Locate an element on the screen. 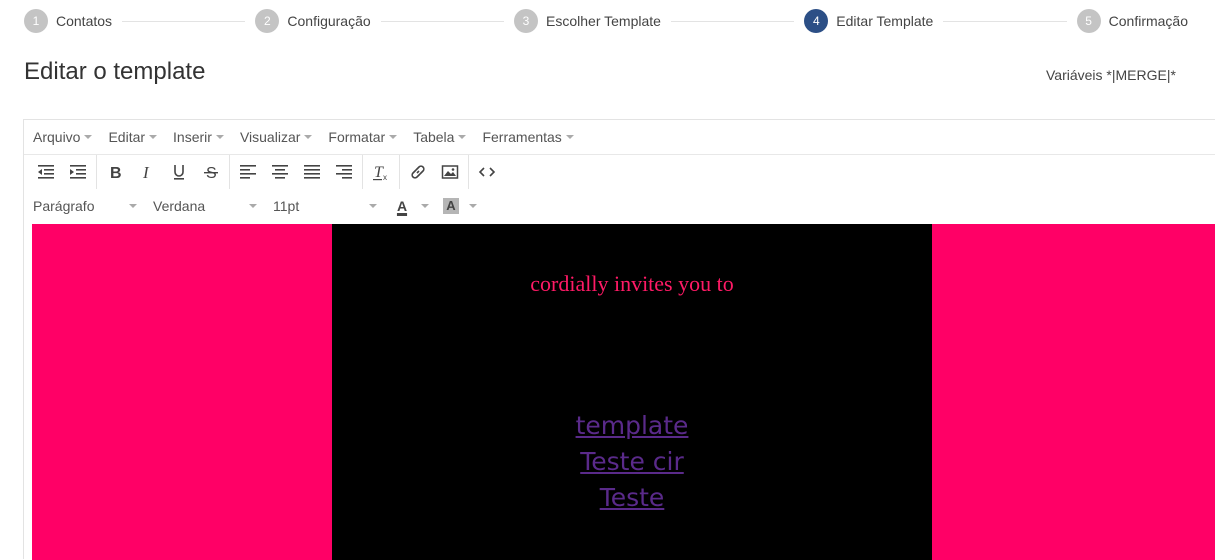 This screenshot has height=560, width=1215. background-color-icon: A is located at coordinates (451, 206).